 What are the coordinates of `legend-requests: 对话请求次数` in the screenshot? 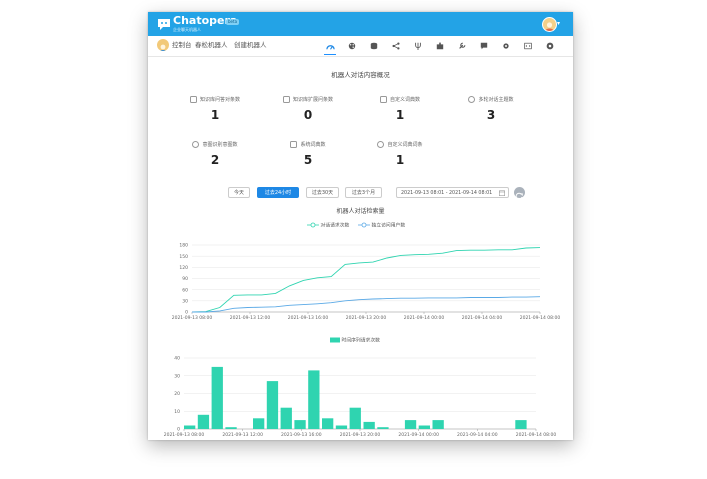 It's located at (328, 226).